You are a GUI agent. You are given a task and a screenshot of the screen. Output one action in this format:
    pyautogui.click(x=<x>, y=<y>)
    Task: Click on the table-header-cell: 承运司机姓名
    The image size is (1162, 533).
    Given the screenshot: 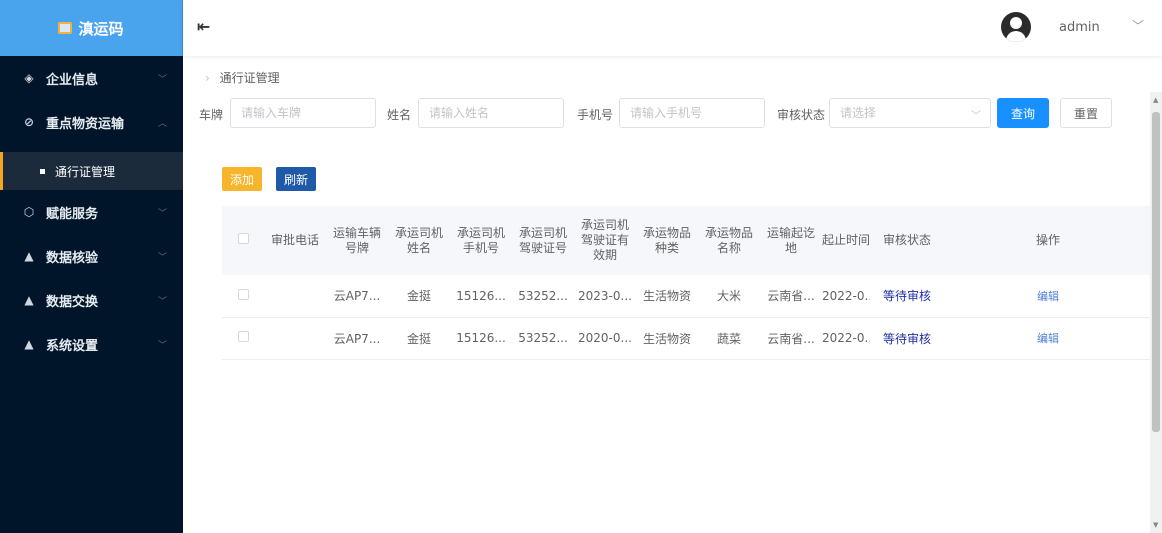 What is the action you would take?
    pyautogui.click(x=418, y=240)
    